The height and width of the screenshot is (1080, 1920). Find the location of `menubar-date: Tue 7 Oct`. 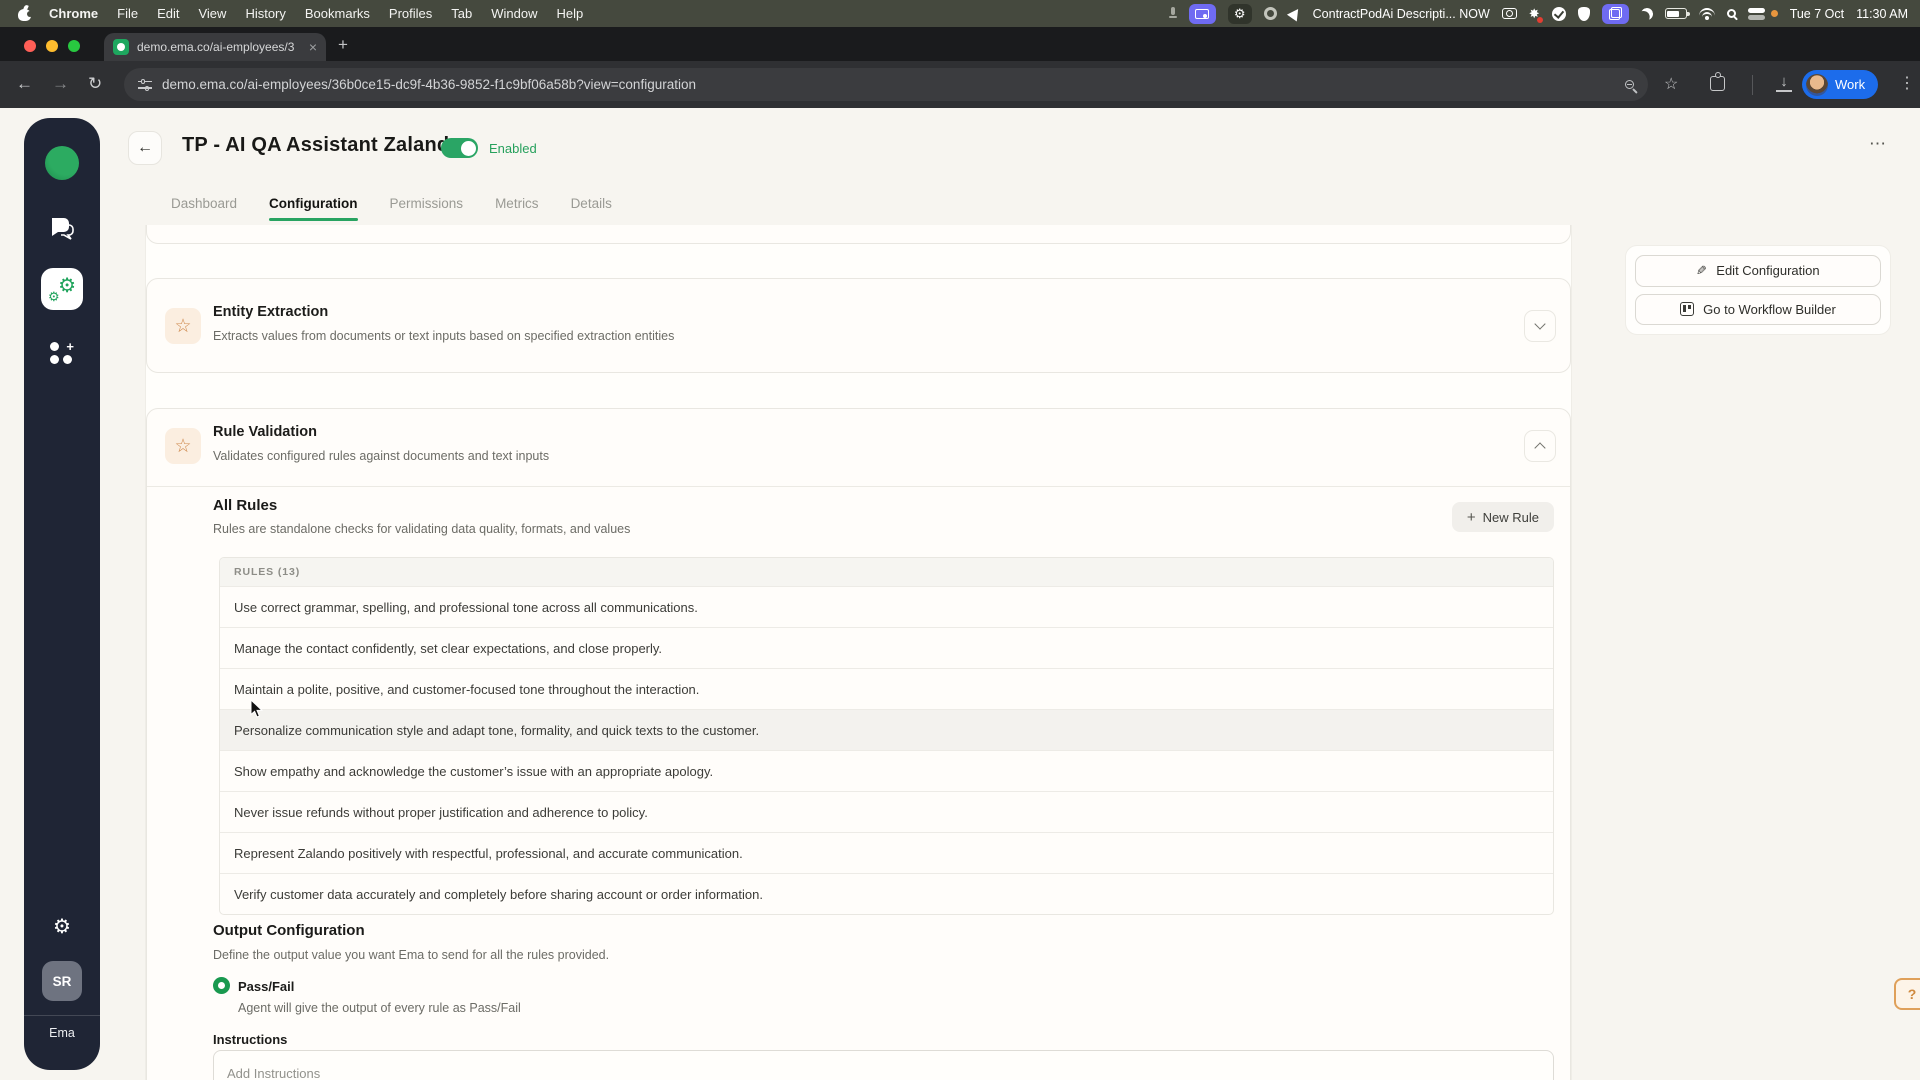

menubar-date: Tue 7 Oct is located at coordinates (1817, 14).